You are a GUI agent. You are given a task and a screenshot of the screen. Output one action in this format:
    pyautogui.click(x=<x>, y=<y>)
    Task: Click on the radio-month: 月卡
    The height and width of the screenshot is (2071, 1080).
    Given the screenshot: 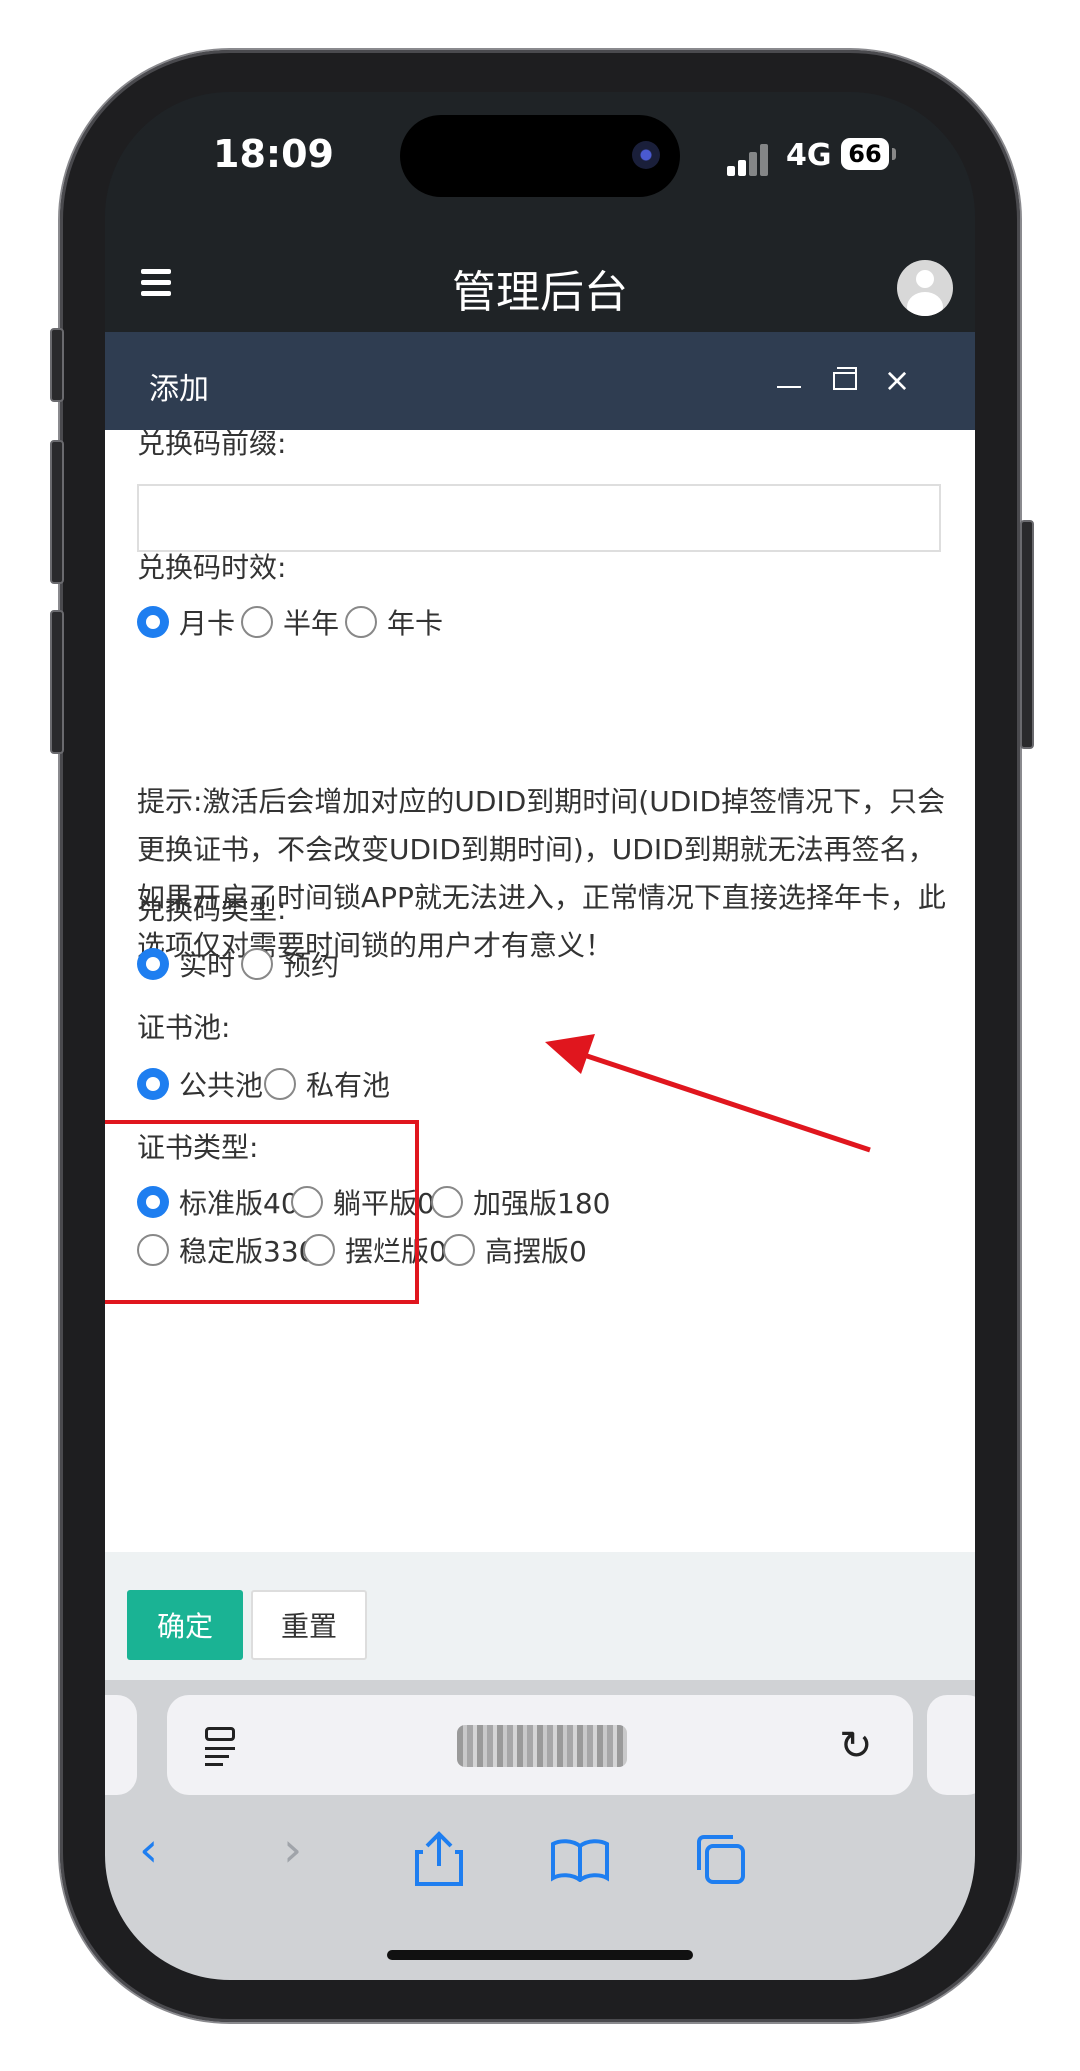 What is the action you would take?
    pyautogui.click(x=186, y=622)
    